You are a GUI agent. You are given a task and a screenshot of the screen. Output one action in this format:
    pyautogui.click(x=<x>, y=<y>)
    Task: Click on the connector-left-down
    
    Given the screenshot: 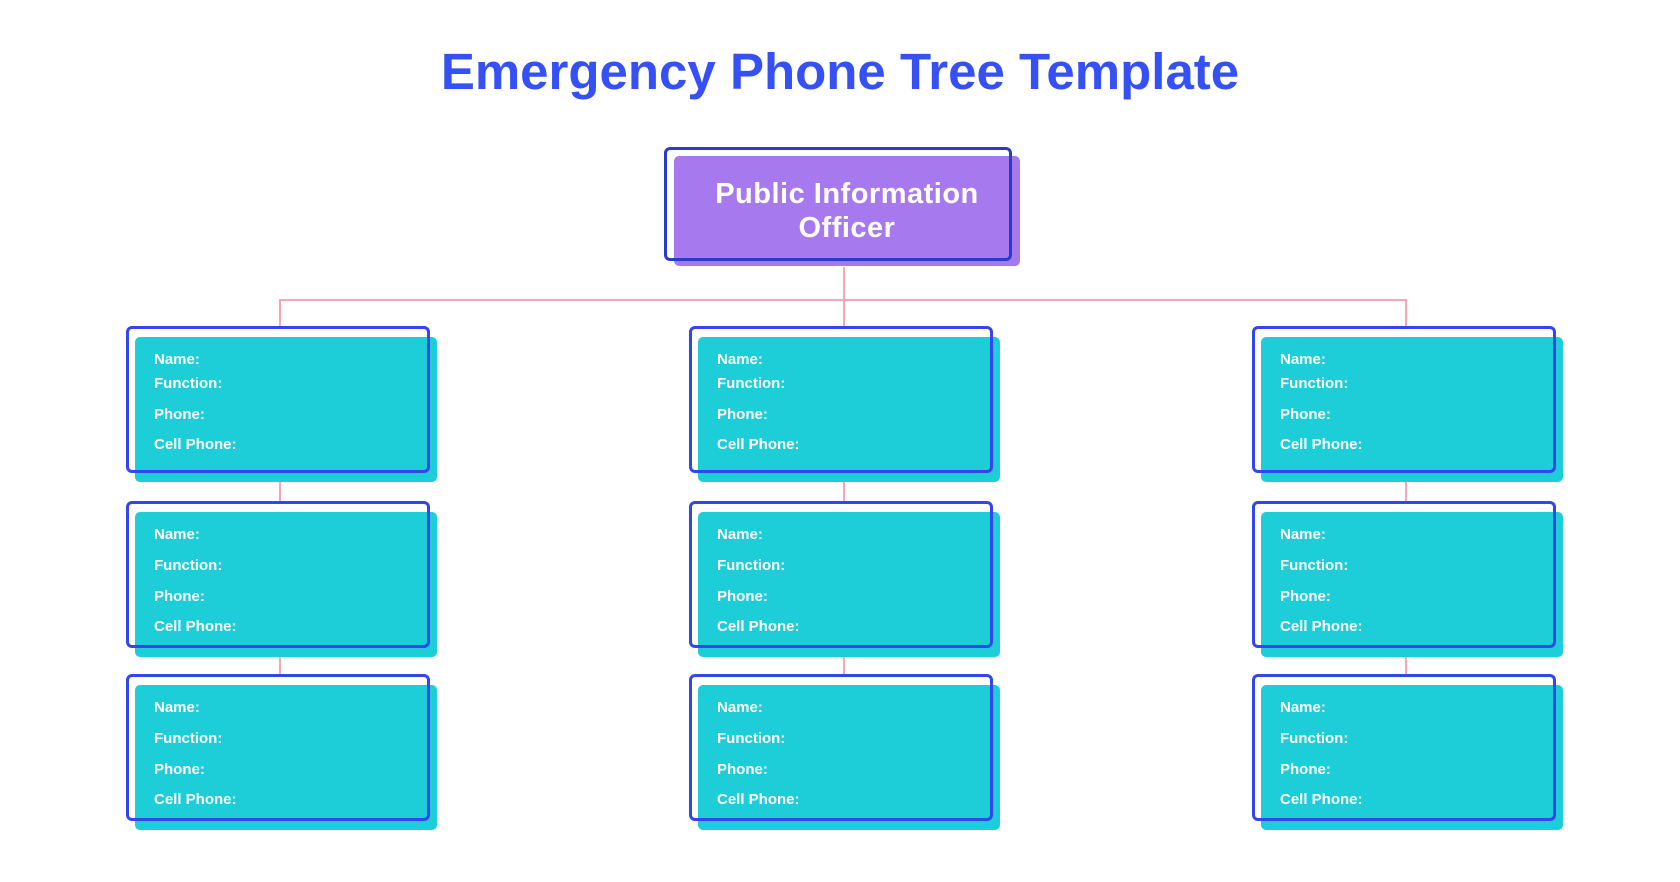 What is the action you would take?
    pyautogui.click(x=280, y=313)
    